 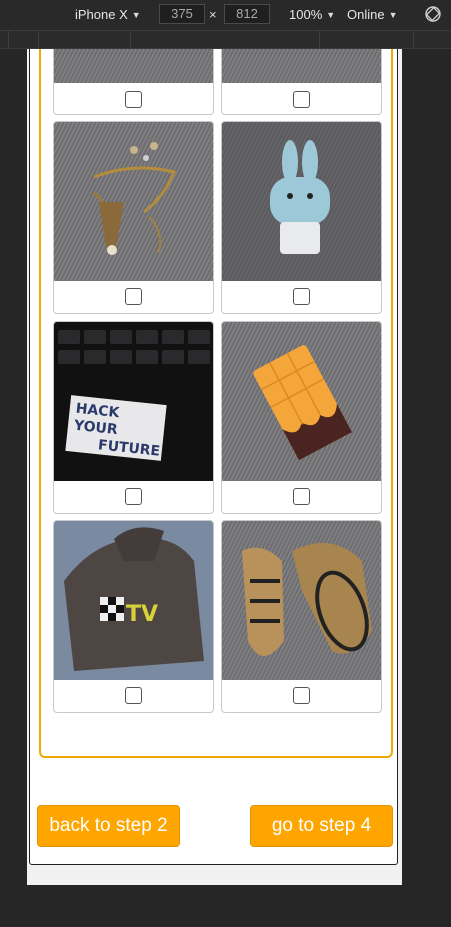 I want to click on zoom-select: 100% ▼, so click(x=312, y=14).